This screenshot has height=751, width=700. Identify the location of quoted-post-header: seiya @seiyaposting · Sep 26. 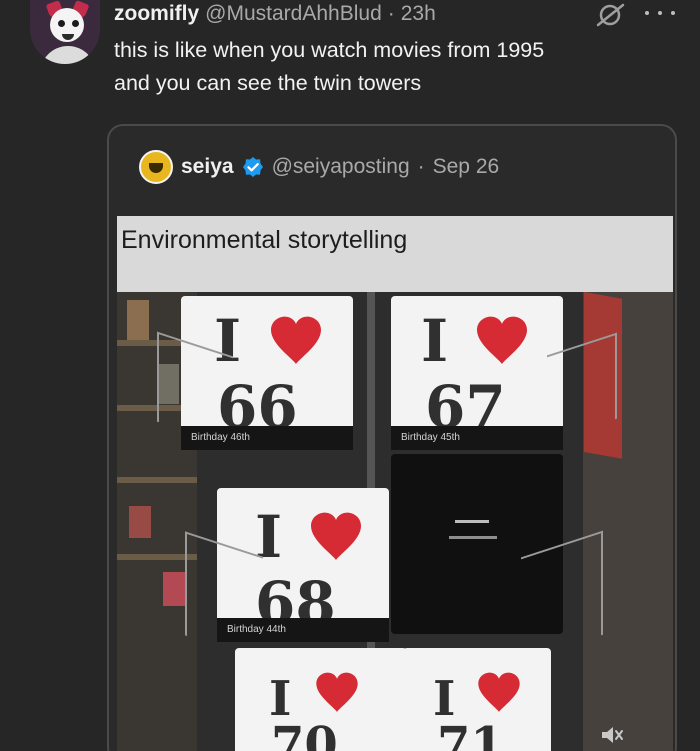
(319, 167).